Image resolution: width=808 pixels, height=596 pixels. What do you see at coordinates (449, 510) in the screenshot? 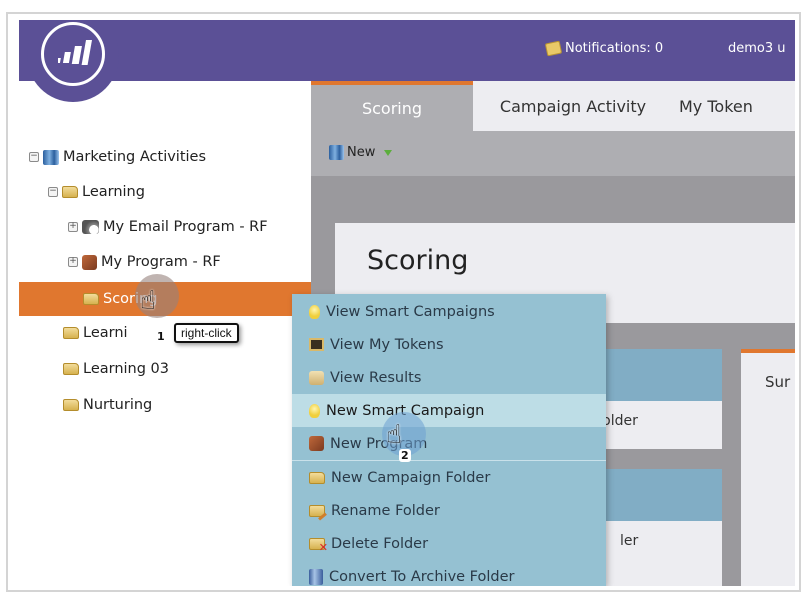
I see `menu-item-rename-folder: Rename Folder` at bounding box center [449, 510].